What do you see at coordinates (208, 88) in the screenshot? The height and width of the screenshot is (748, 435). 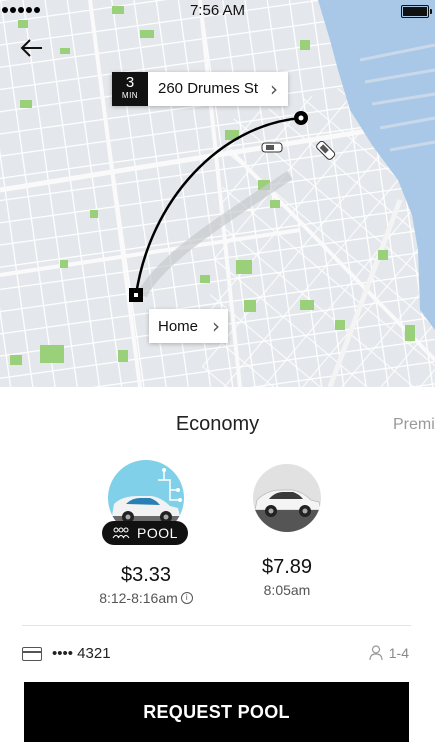 I see `pickup-address: 260 Drumes St` at bounding box center [208, 88].